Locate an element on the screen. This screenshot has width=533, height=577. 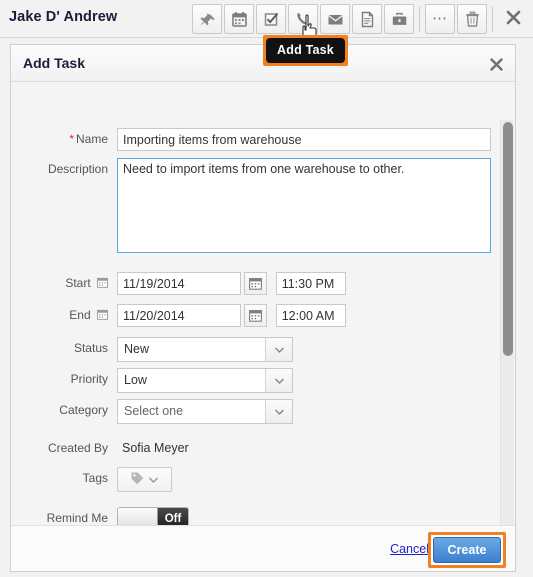
status-select: New is located at coordinates (205, 349).